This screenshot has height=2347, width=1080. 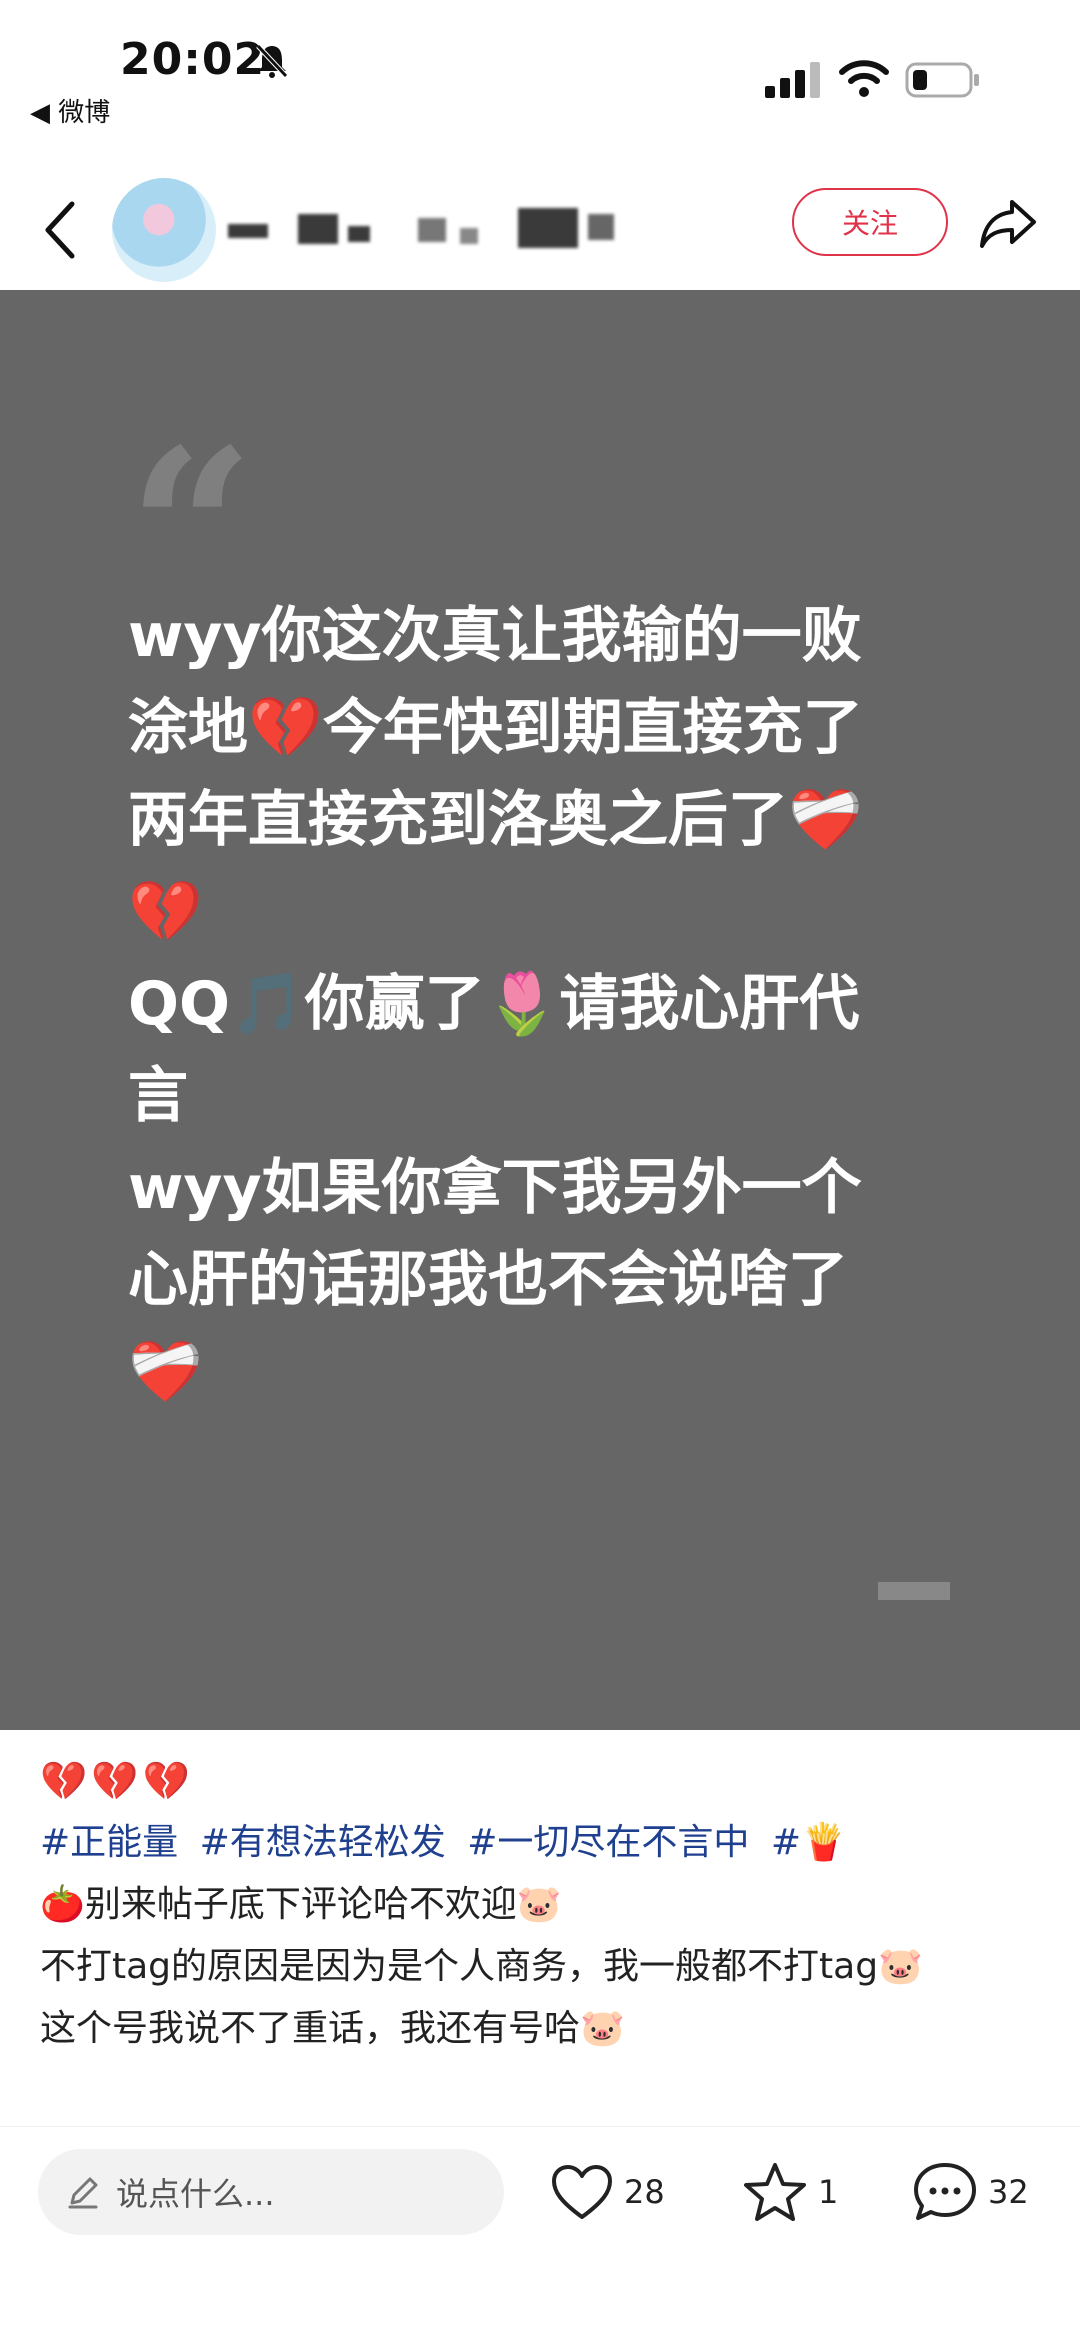 What do you see at coordinates (109, 1842) in the screenshot?
I see `hashtag-link: #正能量` at bounding box center [109, 1842].